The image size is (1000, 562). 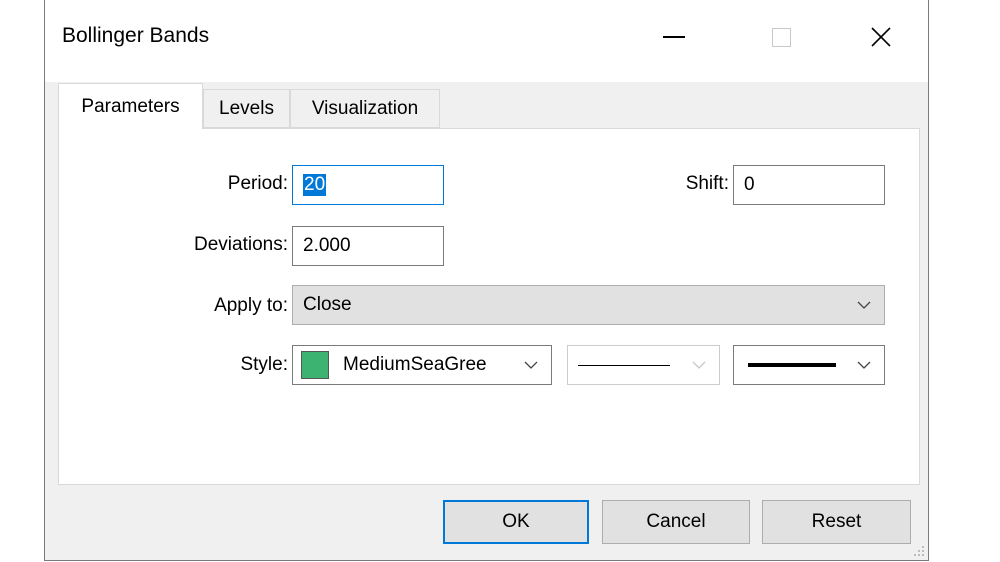 I want to click on maximize-button, so click(x=781, y=37).